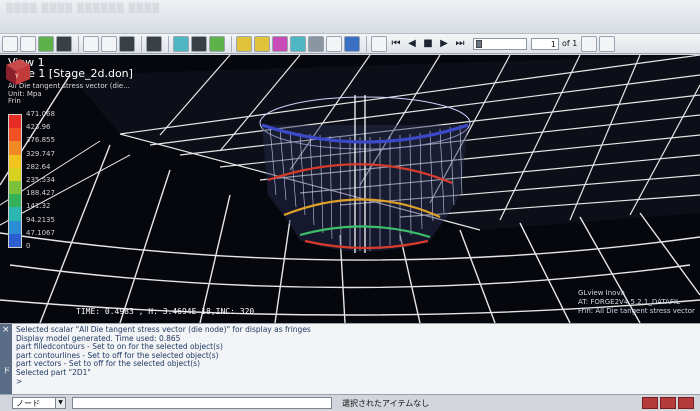 The width and height of the screenshot is (700, 411). Describe the element at coordinates (38, 206) in the screenshot. I see `legend-value: 141.32` at that location.